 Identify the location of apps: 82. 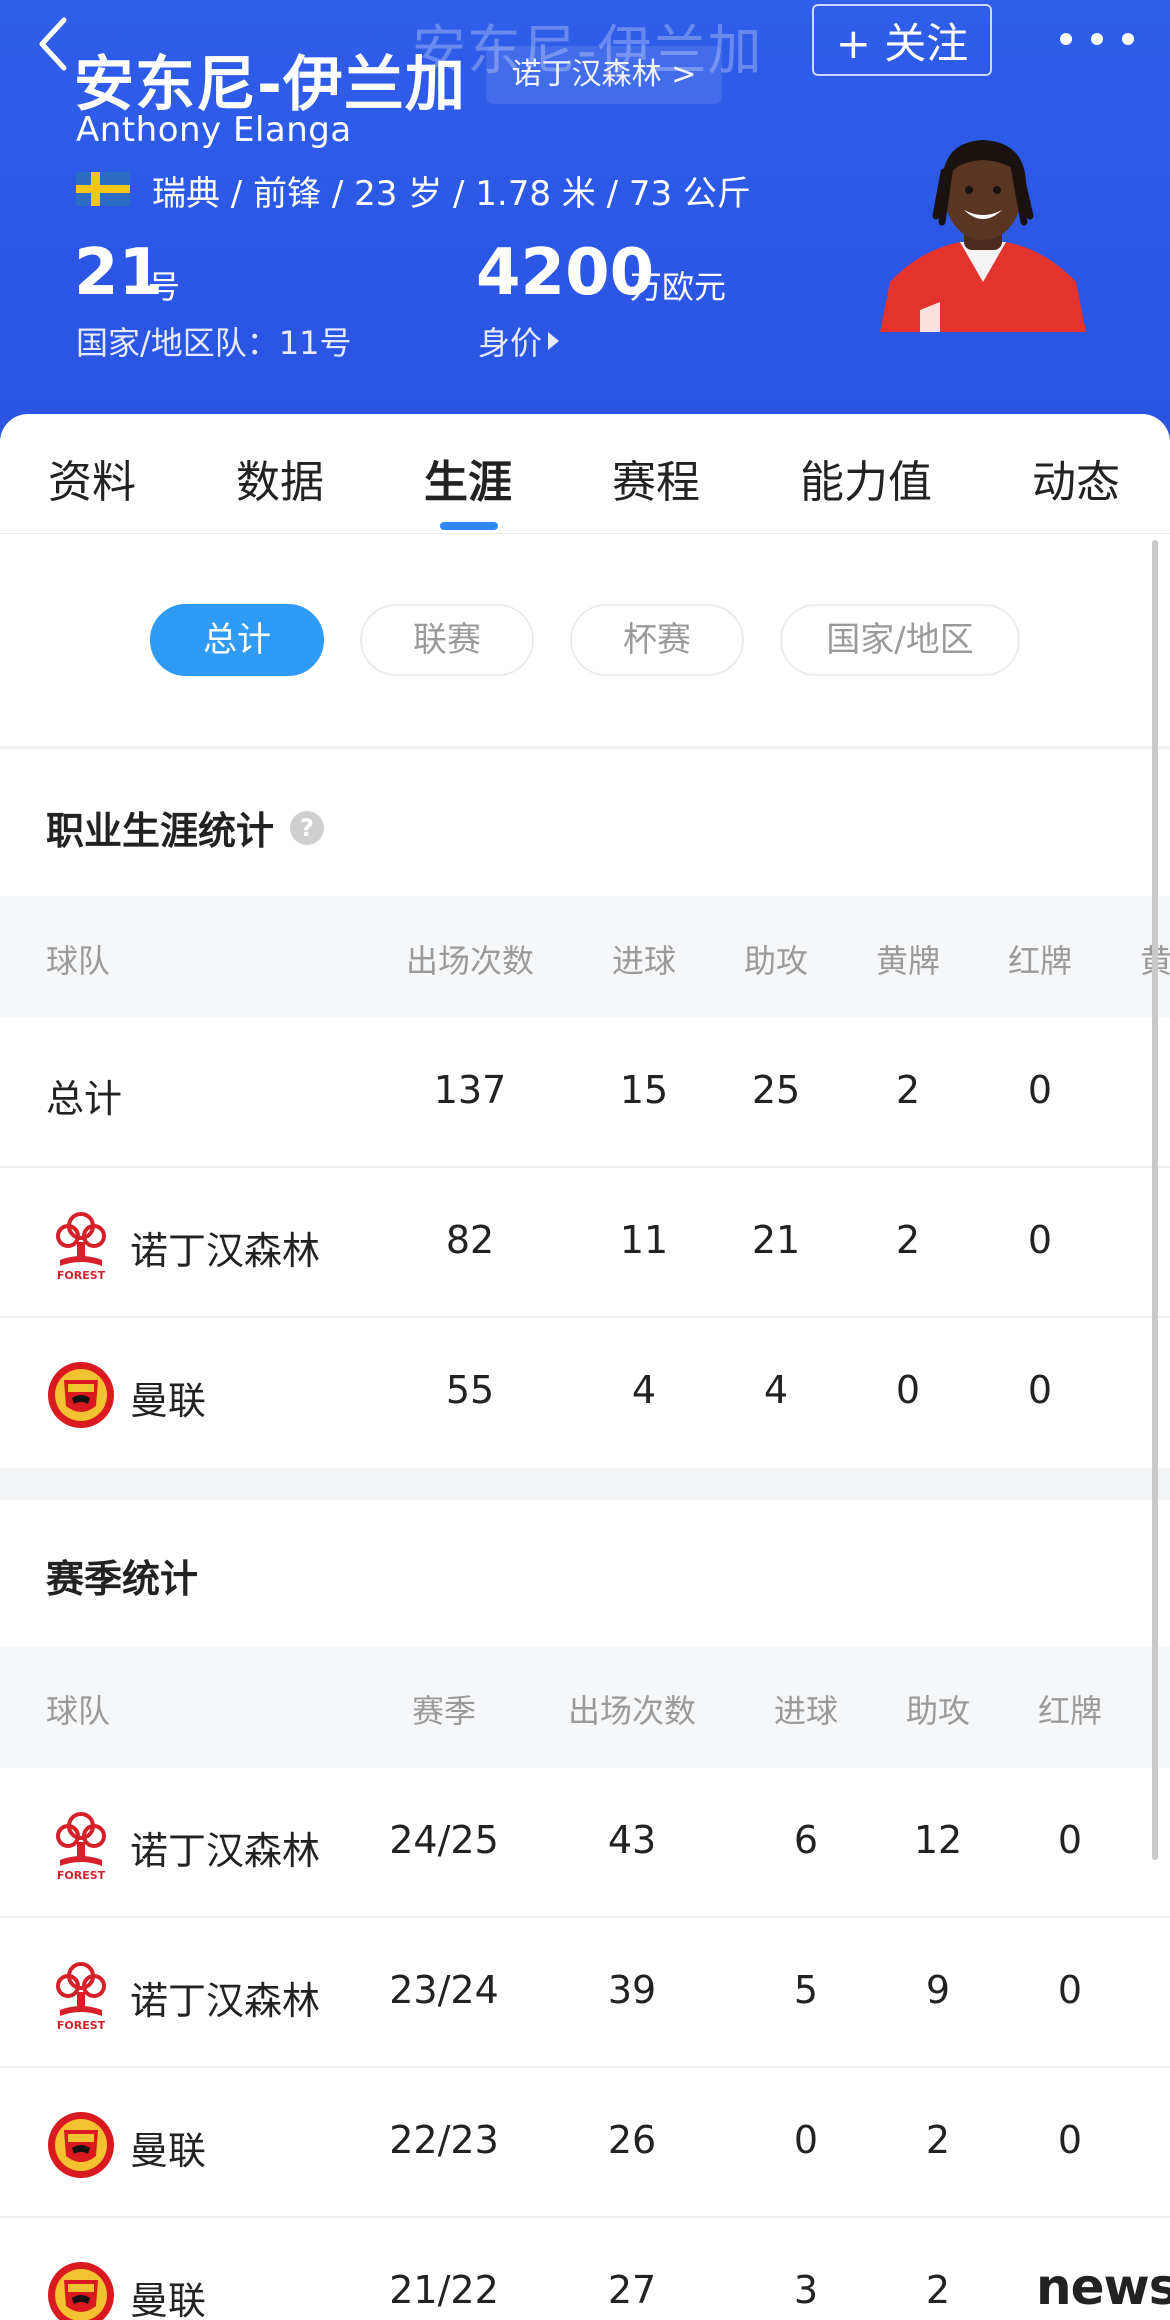
(470, 1240).